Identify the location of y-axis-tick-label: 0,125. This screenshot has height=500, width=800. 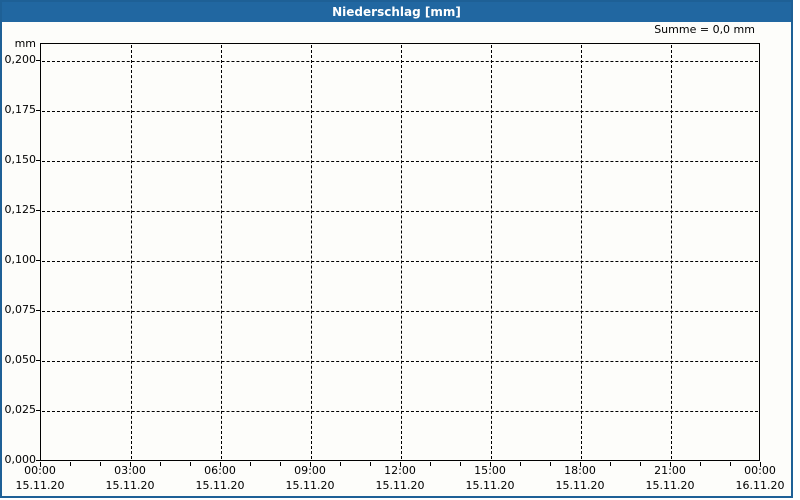
(20, 209).